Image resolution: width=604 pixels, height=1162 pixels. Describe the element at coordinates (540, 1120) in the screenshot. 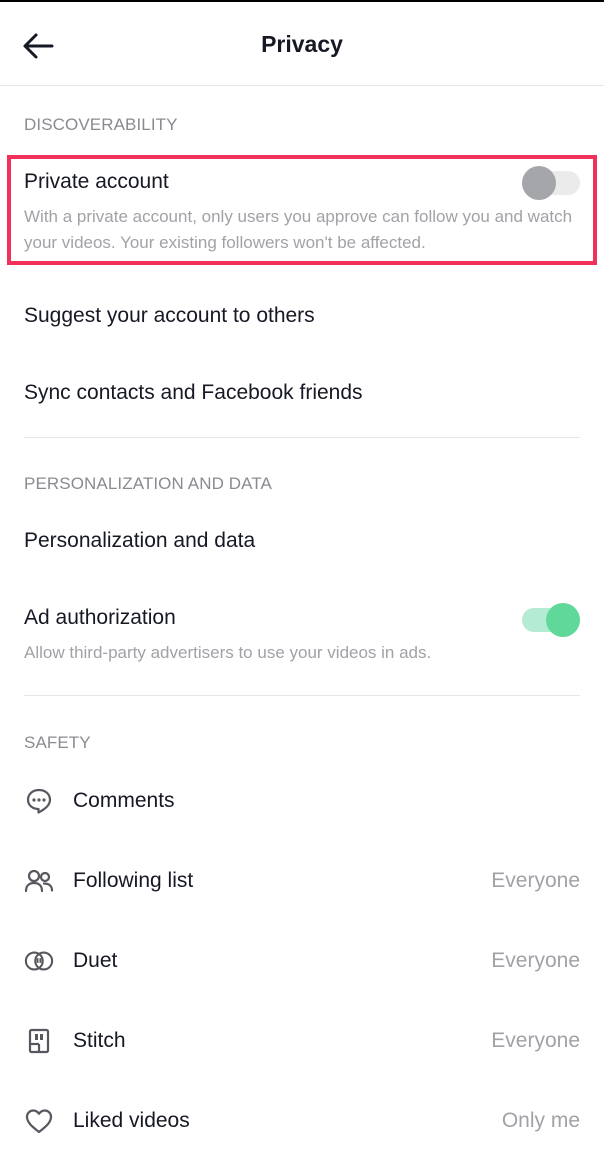

I see `safety-item-value: Only me` at that location.